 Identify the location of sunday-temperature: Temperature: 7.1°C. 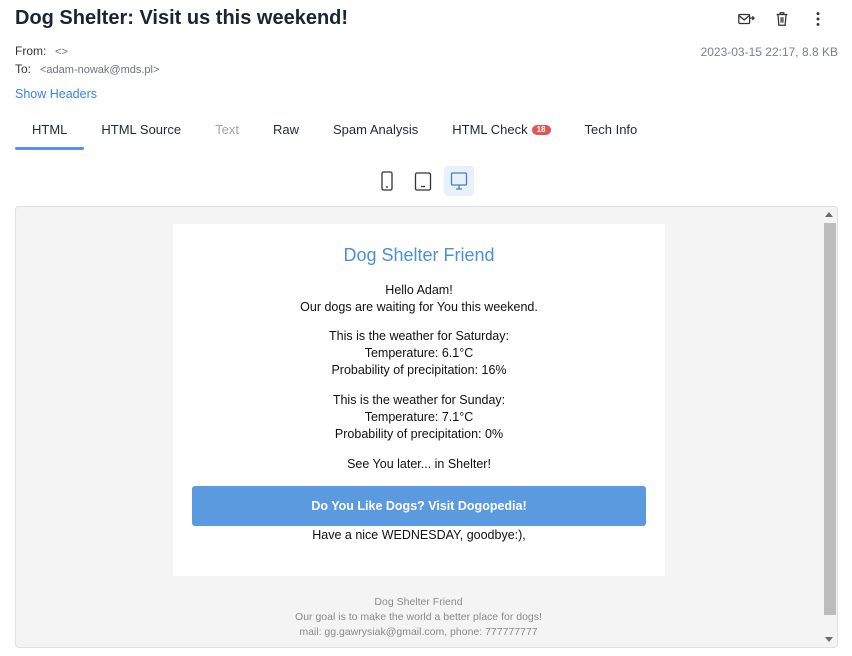
(419, 417).